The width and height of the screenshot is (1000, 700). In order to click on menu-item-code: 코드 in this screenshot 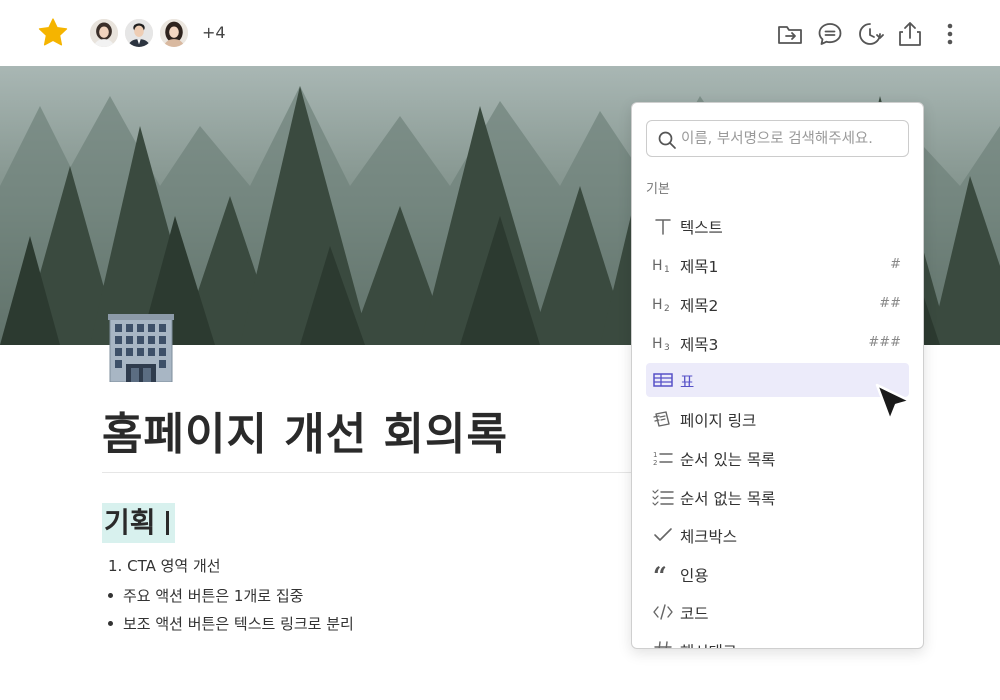, I will do `click(777, 612)`.